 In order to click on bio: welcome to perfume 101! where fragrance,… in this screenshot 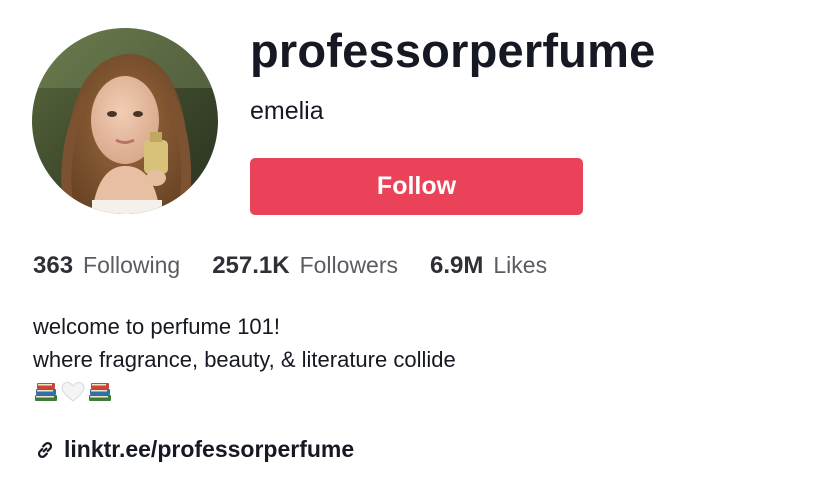, I will do `click(244, 358)`.